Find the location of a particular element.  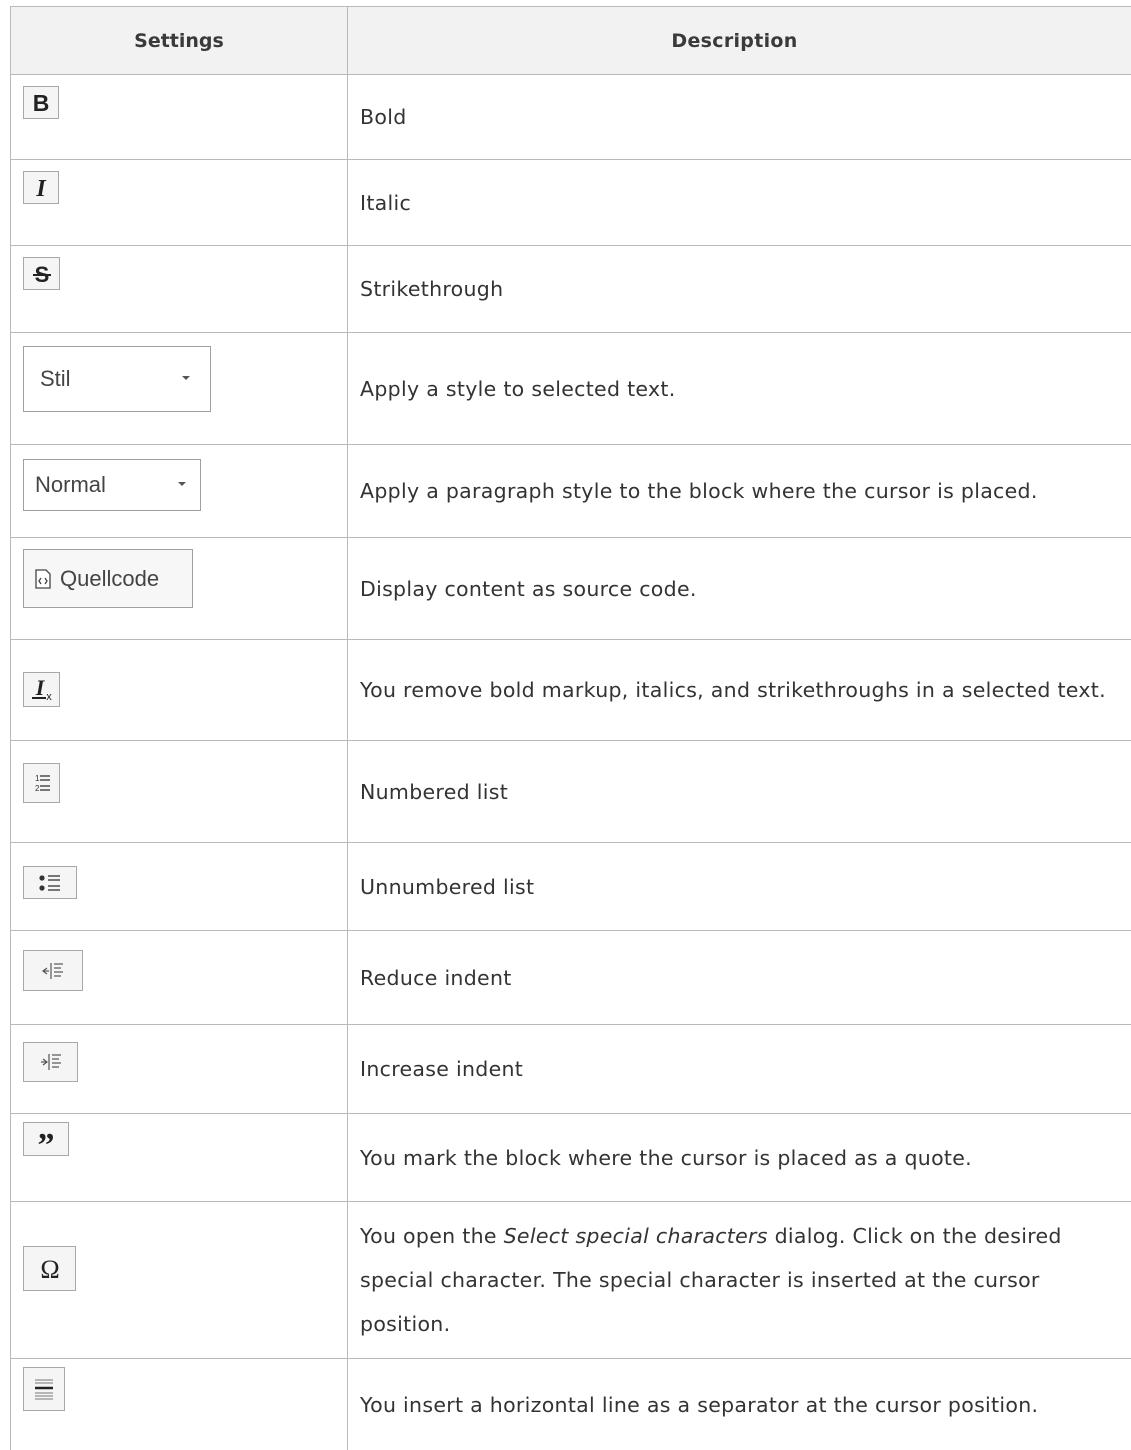

table-row: Increase indent is located at coordinates (570, 1068).